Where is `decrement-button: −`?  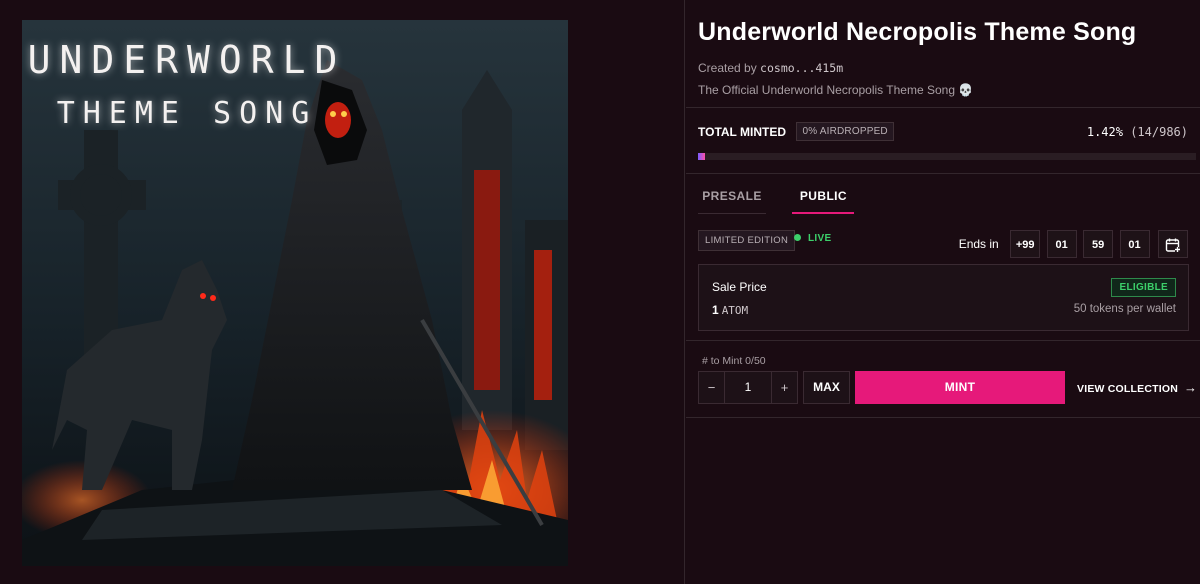
decrement-button: − is located at coordinates (712, 387).